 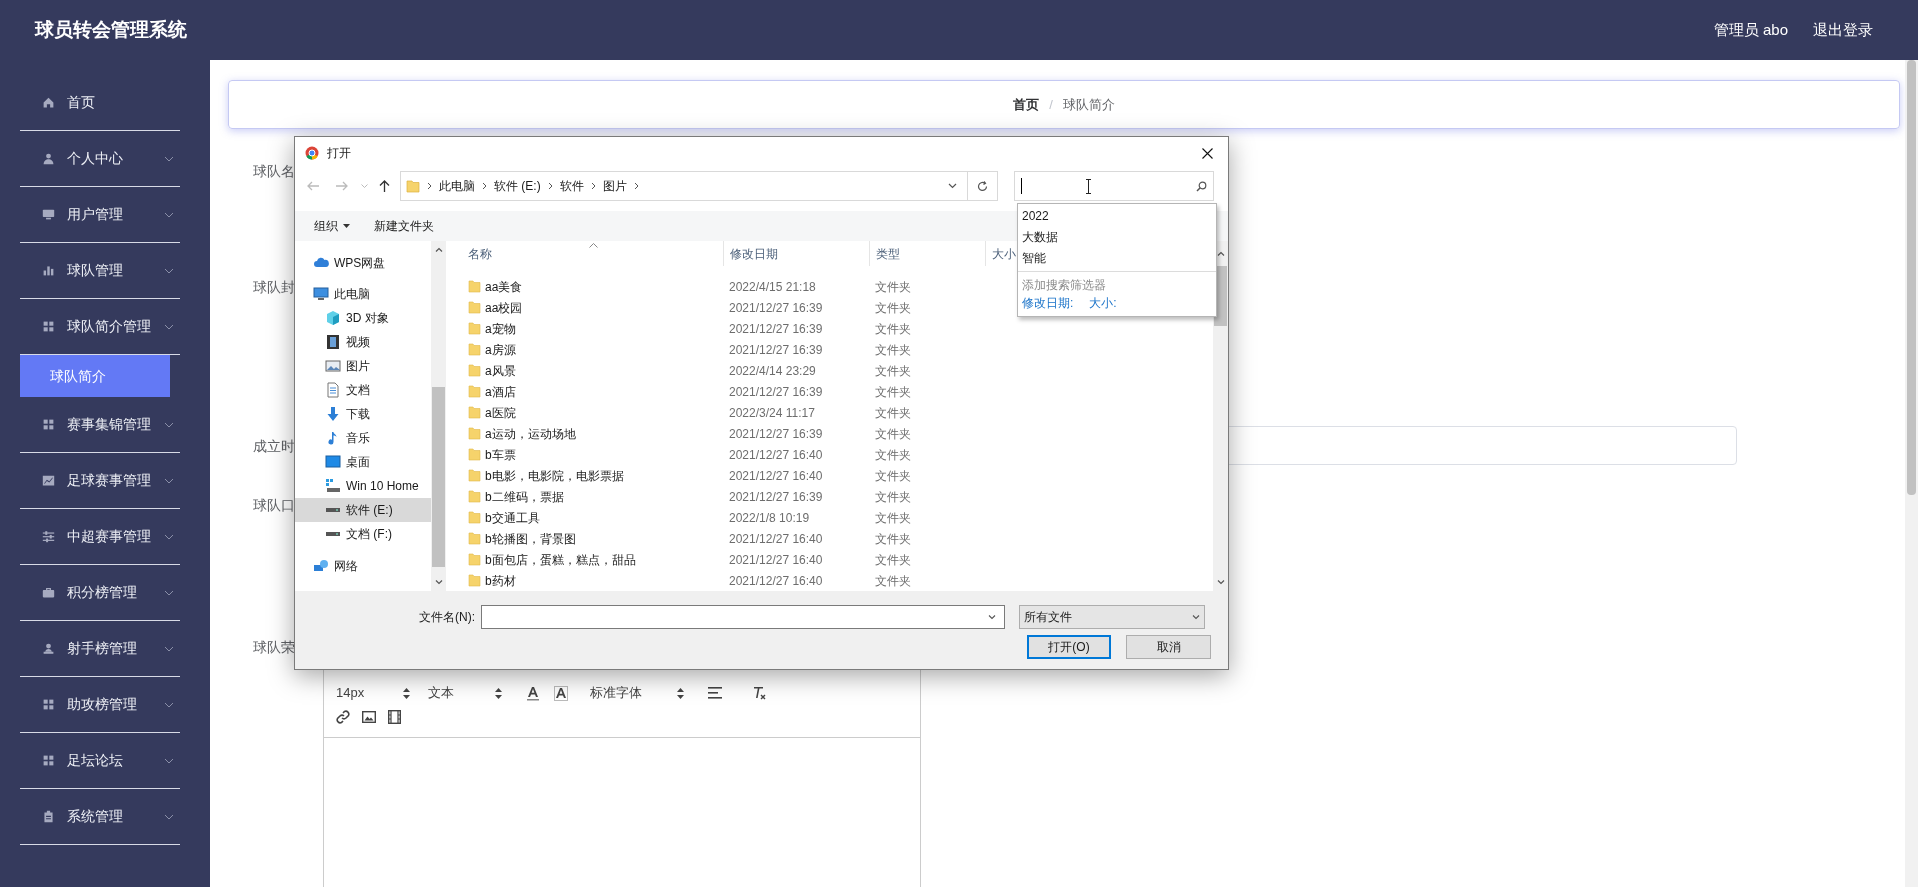 What do you see at coordinates (826, 559) in the screenshot?
I see `file-row: b面包店，蛋糕，糕点，甜品 2021/12/27 16:40 文件夹` at bounding box center [826, 559].